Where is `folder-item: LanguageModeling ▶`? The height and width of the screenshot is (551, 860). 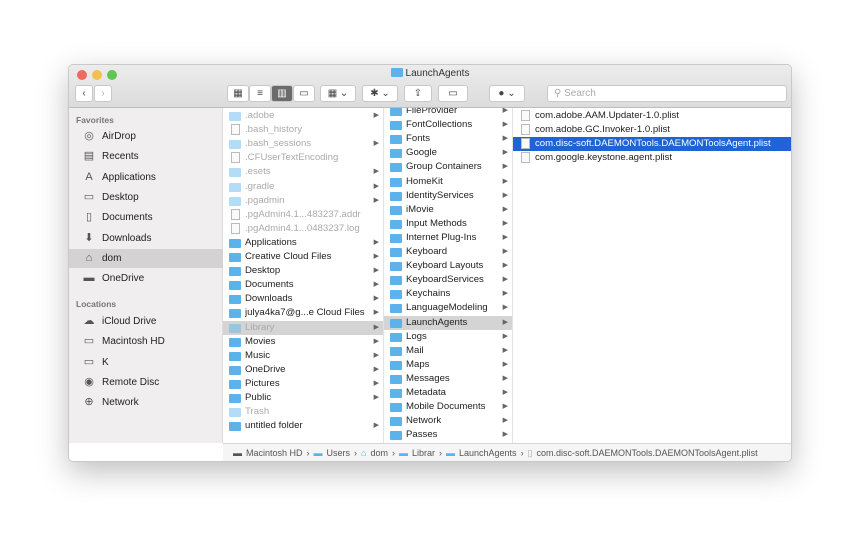 folder-item: LanguageModeling ▶ is located at coordinates (448, 308).